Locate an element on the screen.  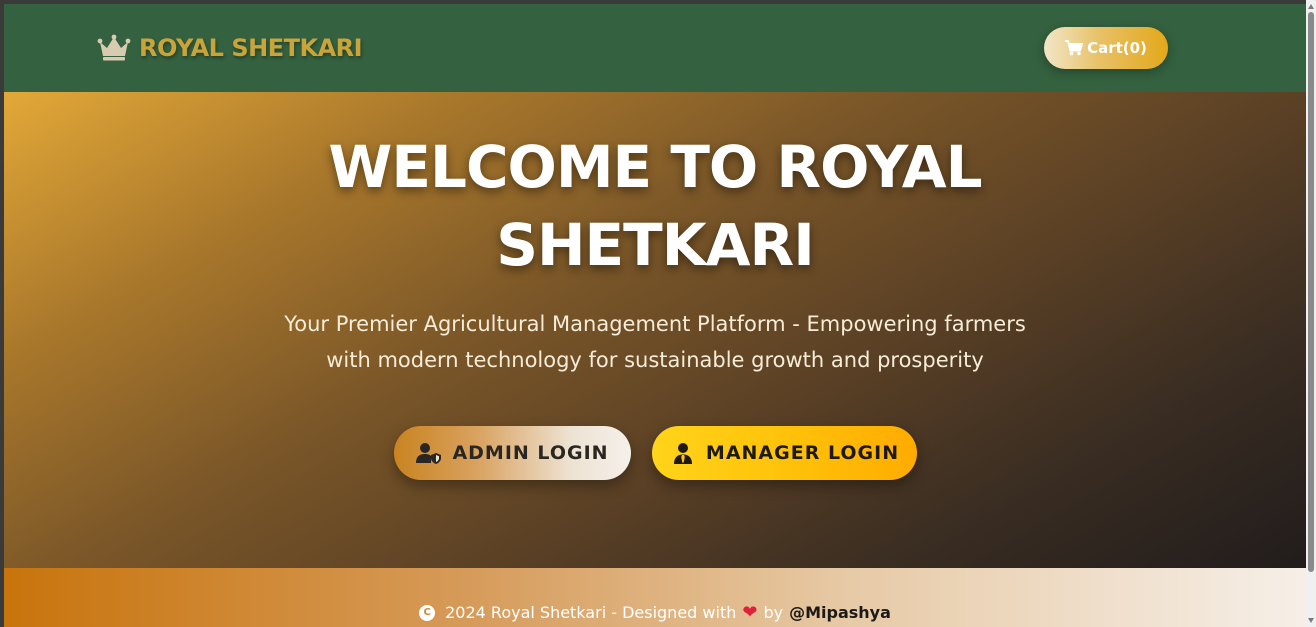
scroll-up-arrow-icon is located at coordinates (1311, 6).